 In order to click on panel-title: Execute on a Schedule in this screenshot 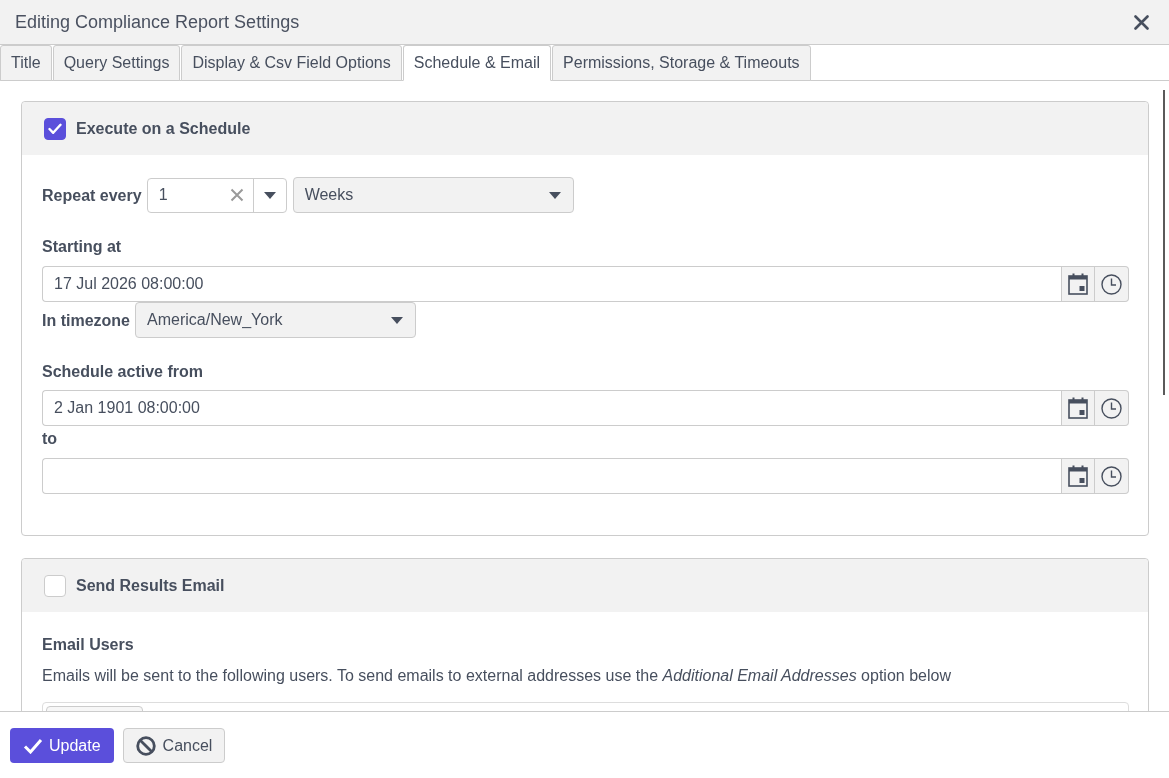, I will do `click(163, 128)`.